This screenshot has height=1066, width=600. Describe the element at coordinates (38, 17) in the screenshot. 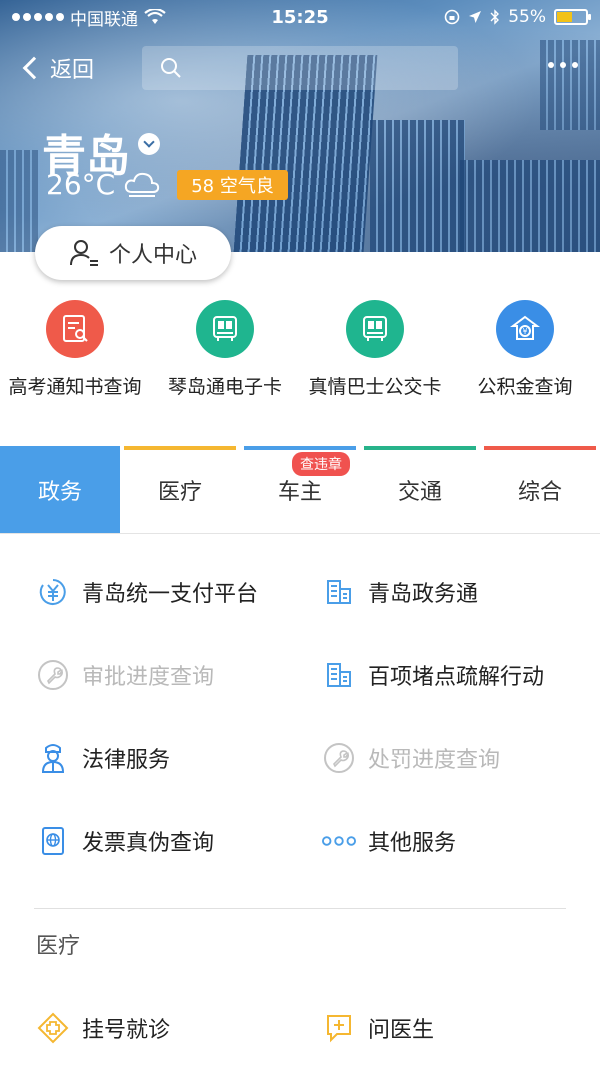

I see `signal-icon` at that location.